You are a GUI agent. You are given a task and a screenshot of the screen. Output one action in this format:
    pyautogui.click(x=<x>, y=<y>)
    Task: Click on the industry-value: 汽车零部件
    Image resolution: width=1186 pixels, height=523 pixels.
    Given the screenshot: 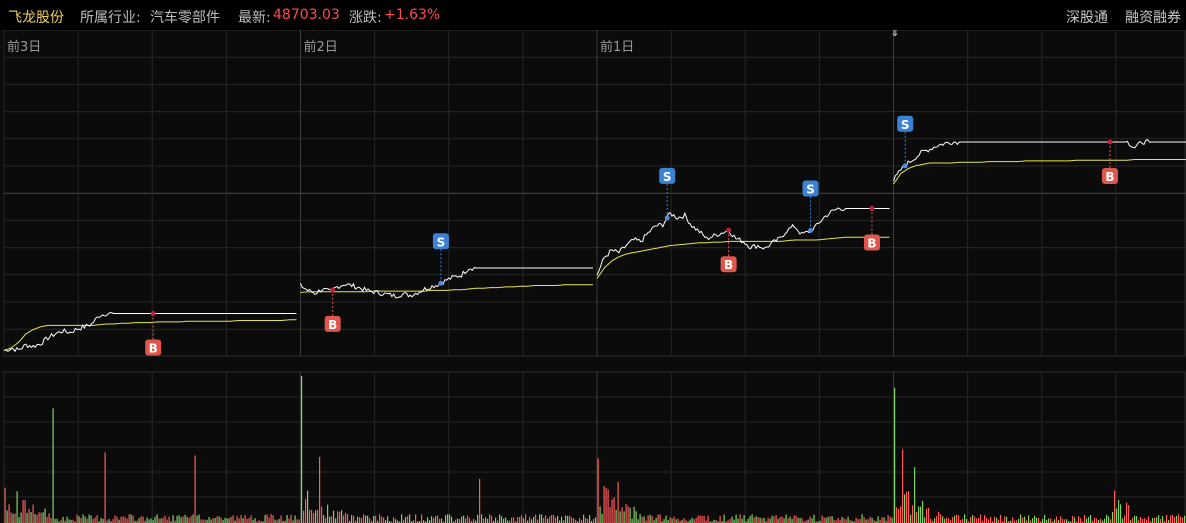 What is the action you would take?
    pyautogui.click(x=185, y=17)
    